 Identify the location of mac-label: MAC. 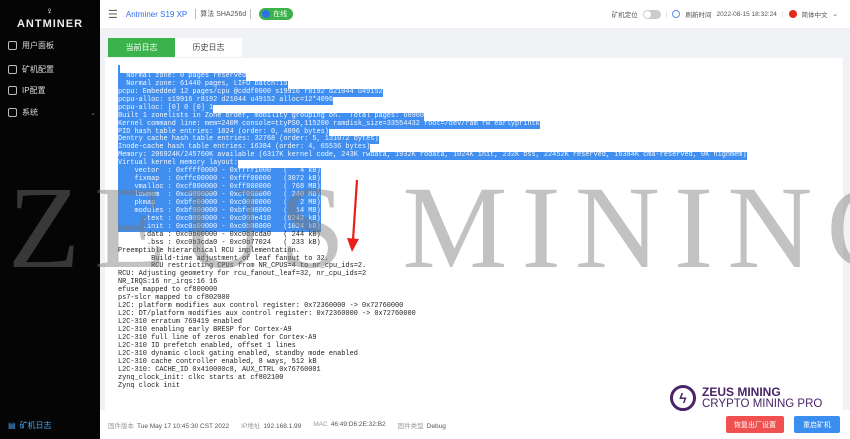
(320, 424).